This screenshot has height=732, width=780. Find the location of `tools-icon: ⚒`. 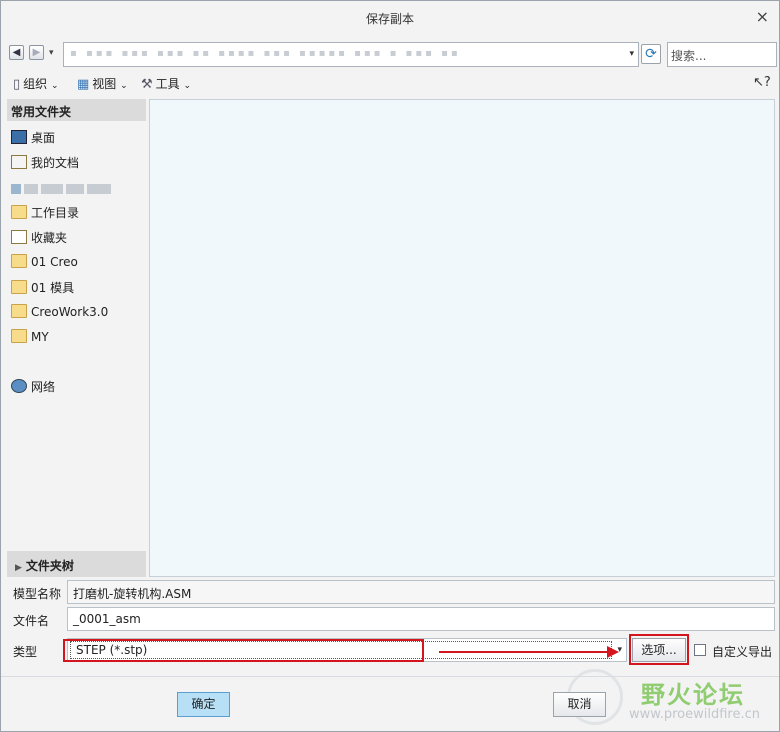

tools-icon: ⚒ is located at coordinates (147, 84).